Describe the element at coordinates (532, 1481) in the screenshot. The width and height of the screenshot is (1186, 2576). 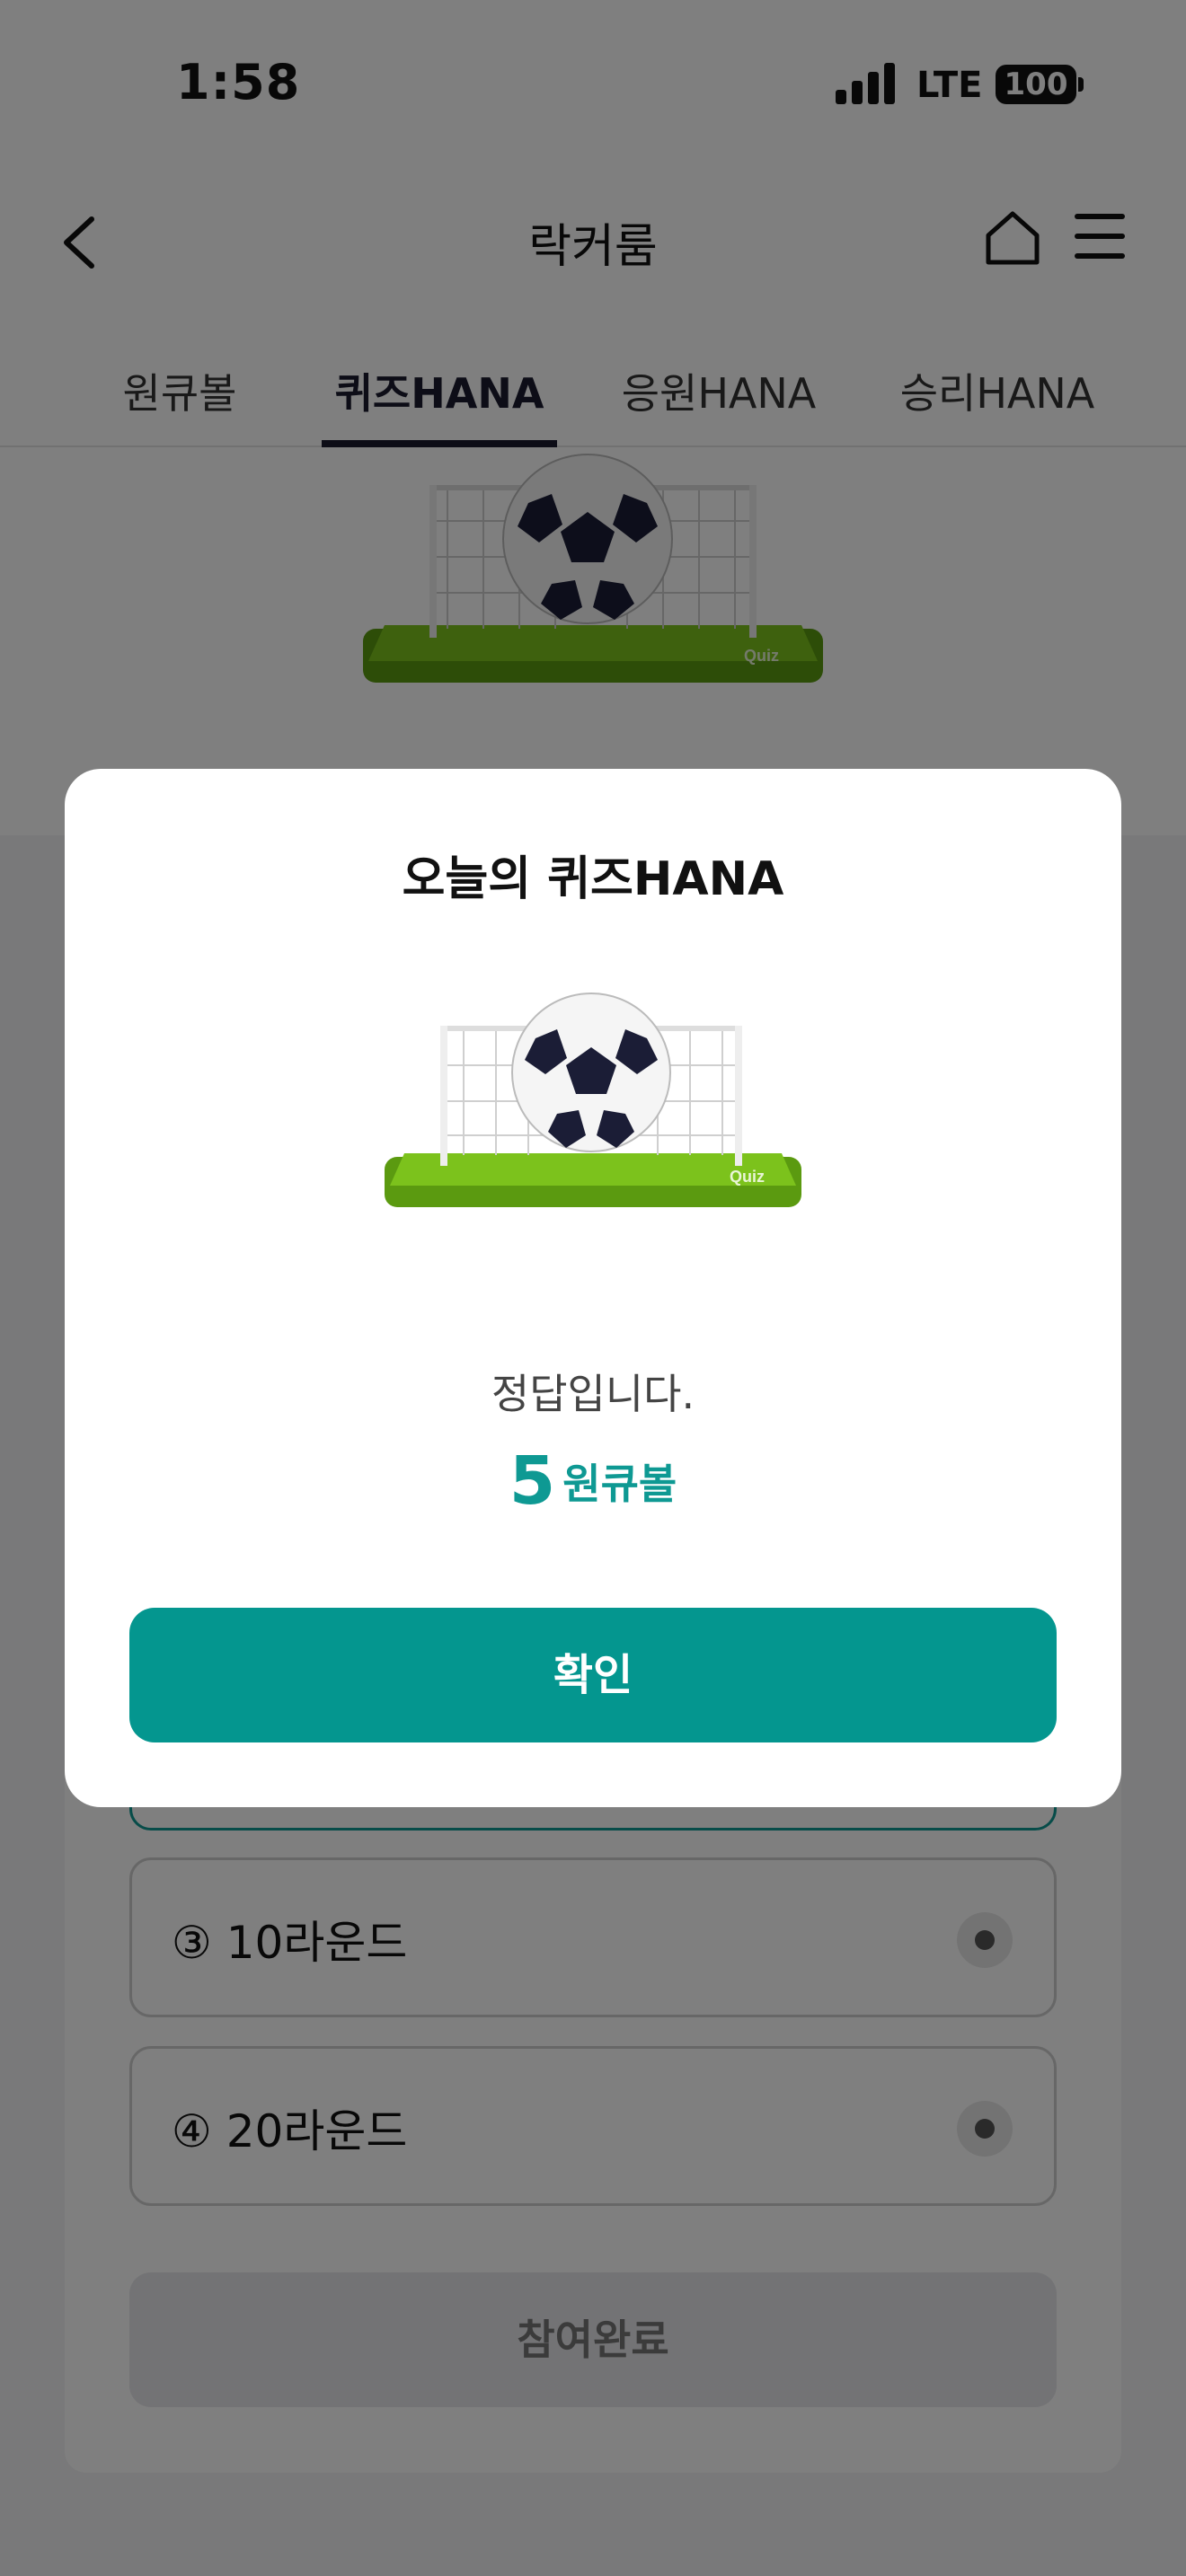
I see `reward-number: 5` at that location.